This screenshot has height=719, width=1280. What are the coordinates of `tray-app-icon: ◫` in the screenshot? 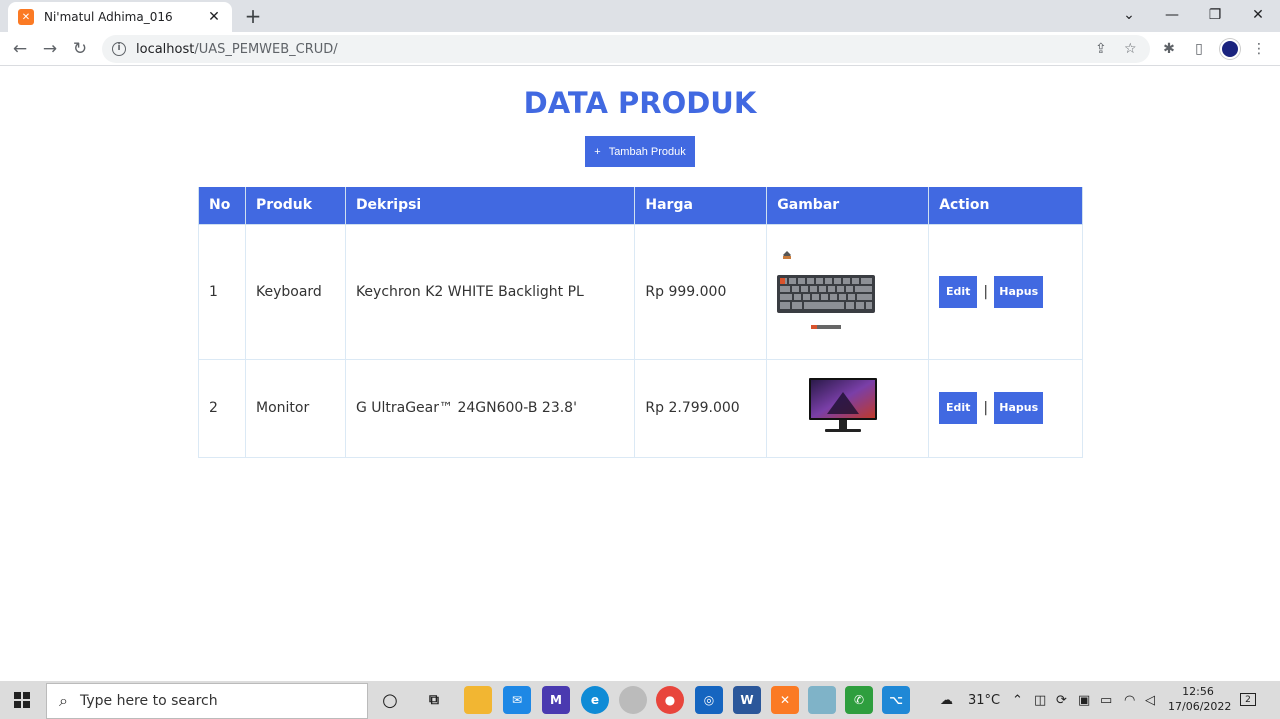 It's located at (1040, 700).